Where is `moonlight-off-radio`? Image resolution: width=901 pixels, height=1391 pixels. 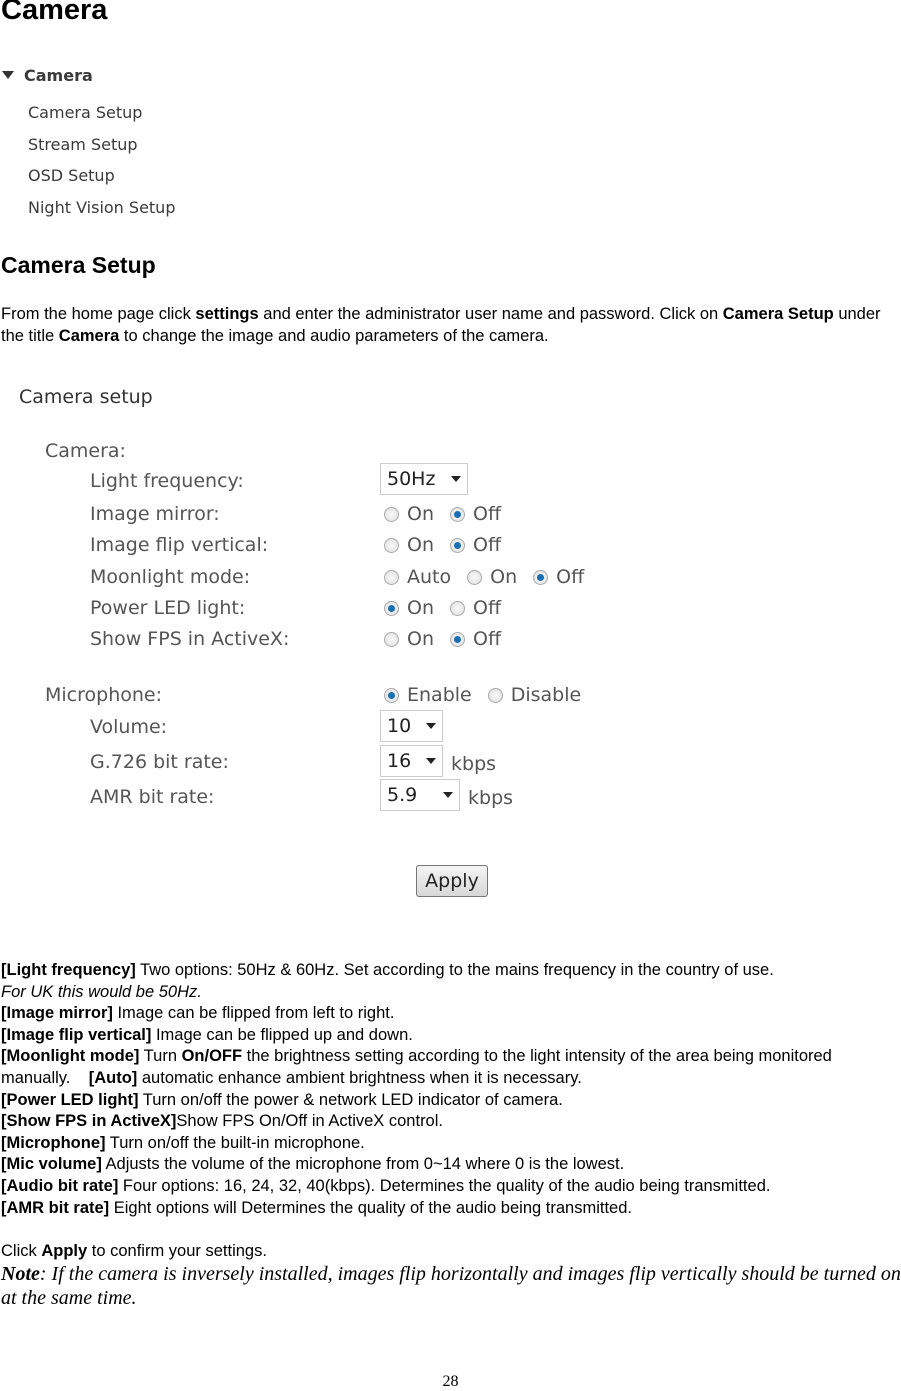
moonlight-off-radio is located at coordinates (541, 577).